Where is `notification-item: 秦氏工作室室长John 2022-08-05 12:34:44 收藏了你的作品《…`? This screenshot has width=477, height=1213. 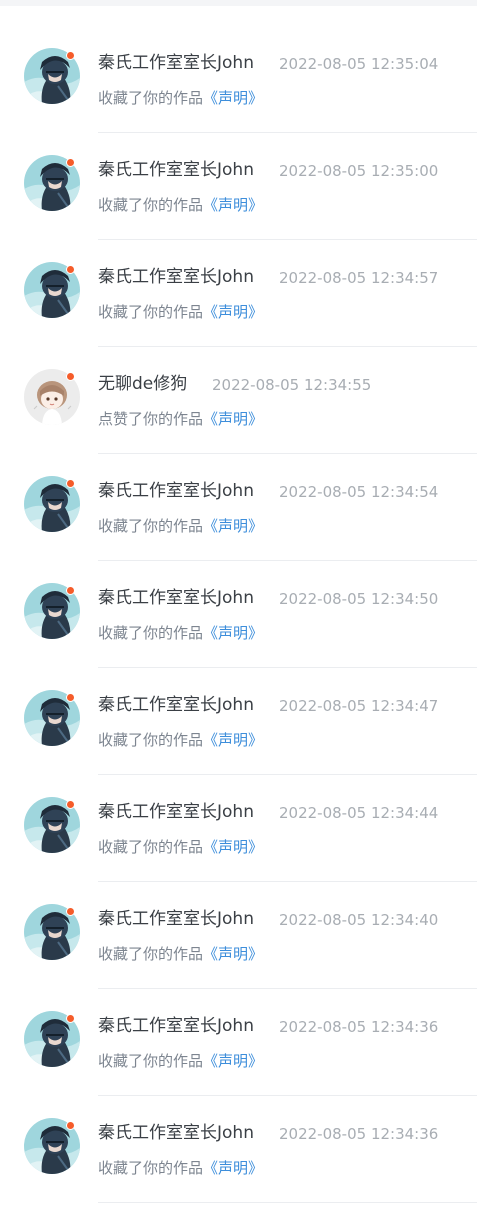 notification-item: 秦氏工作室室长John 2022-08-05 12:34:44 收藏了你的作品《… is located at coordinates (238, 828).